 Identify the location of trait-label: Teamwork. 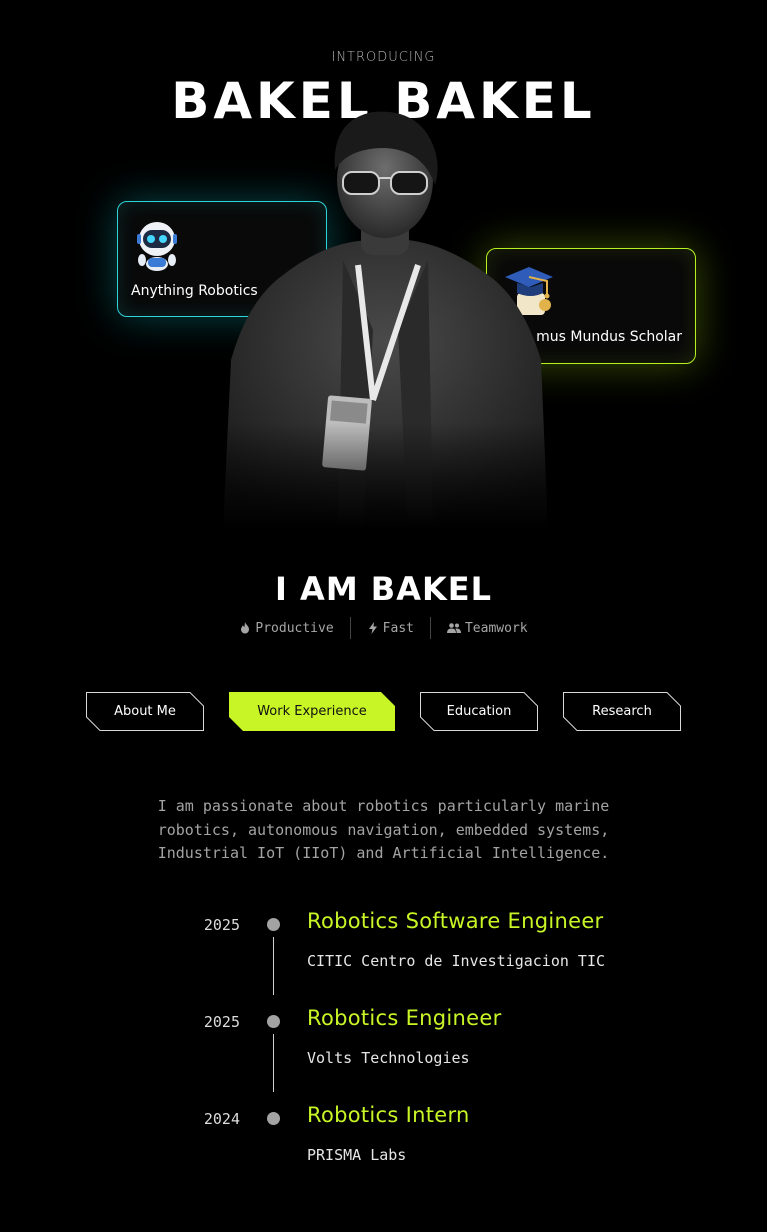
(496, 628).